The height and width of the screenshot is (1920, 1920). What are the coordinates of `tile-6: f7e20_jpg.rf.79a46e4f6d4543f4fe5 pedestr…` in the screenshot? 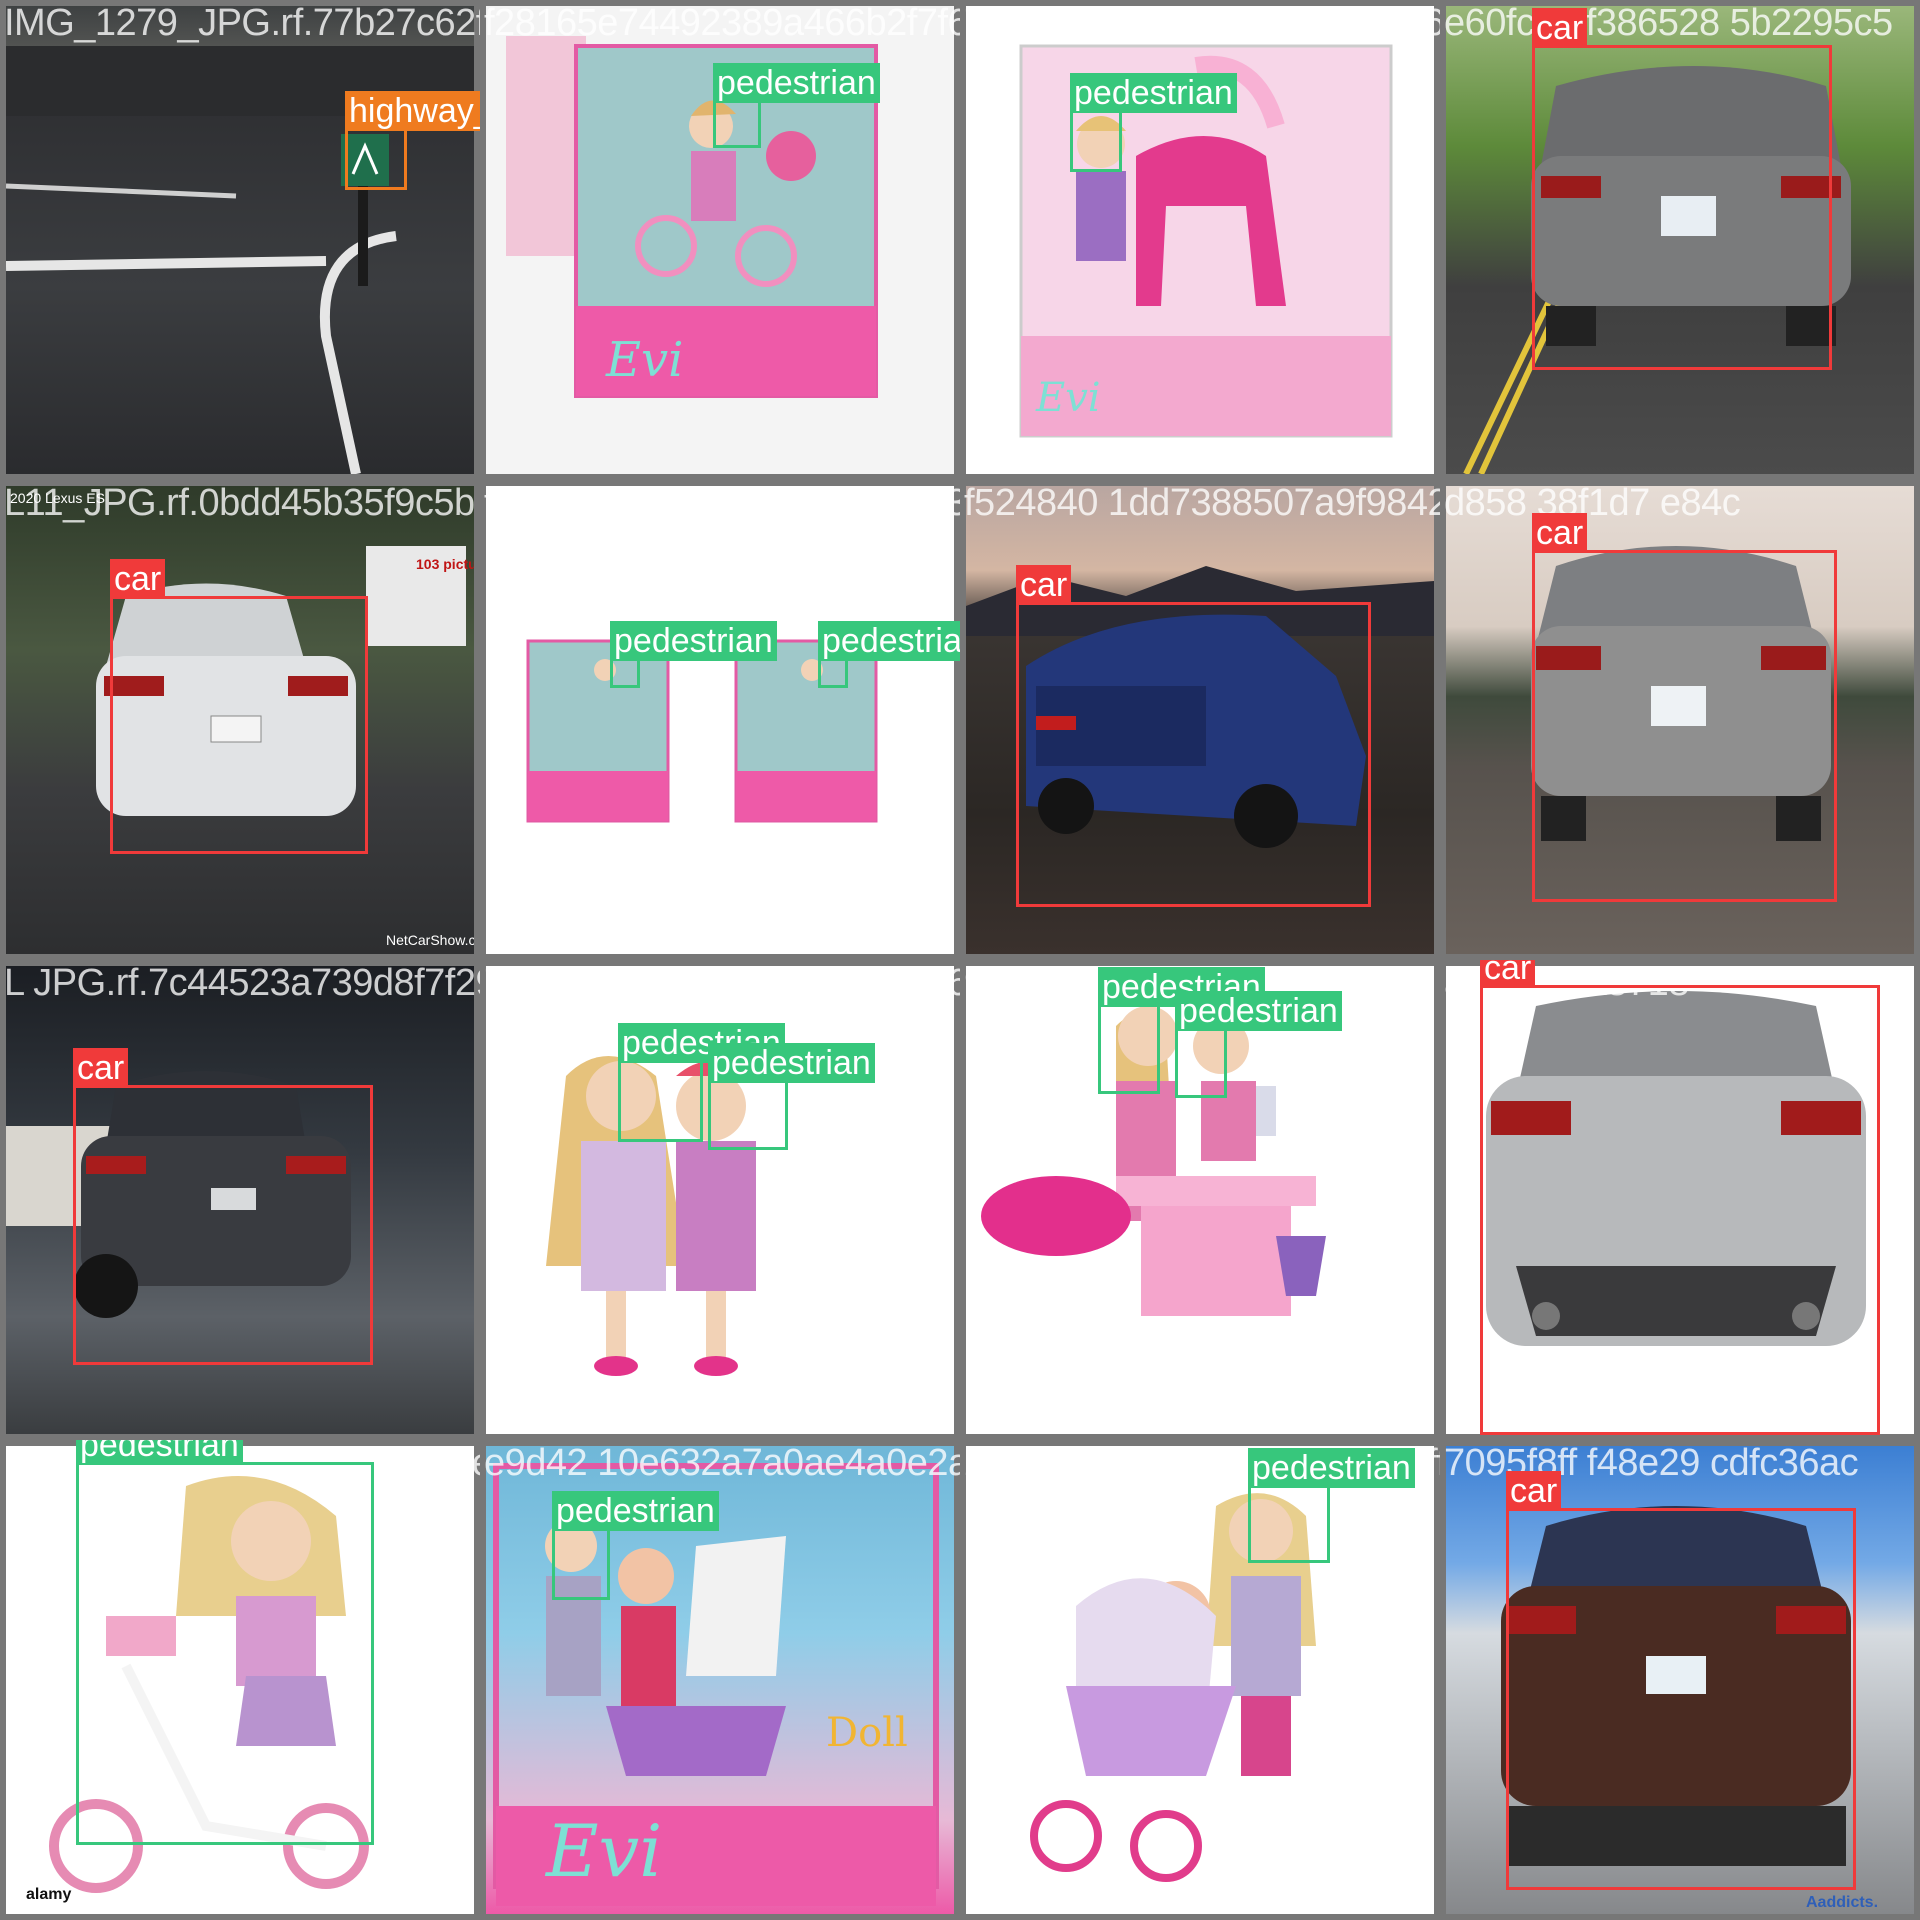 It's located at (720, 720).